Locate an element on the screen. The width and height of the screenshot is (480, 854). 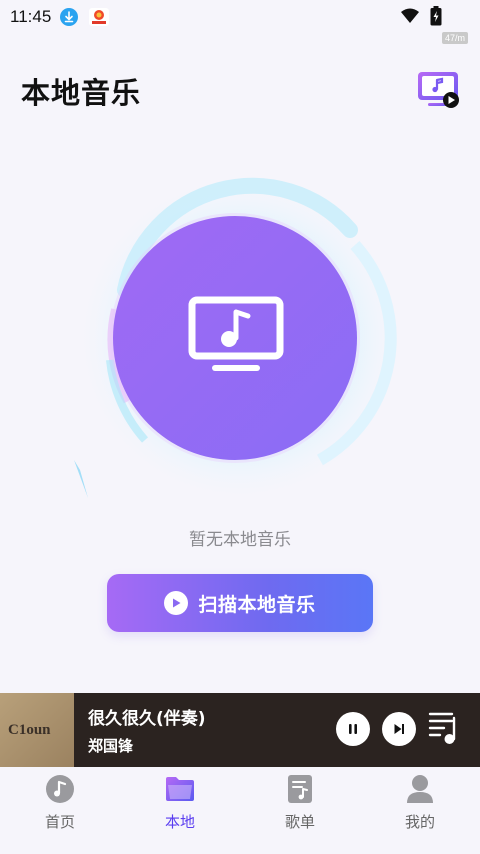
page-title: 本地音乐 is located at coordinates (81, 93).